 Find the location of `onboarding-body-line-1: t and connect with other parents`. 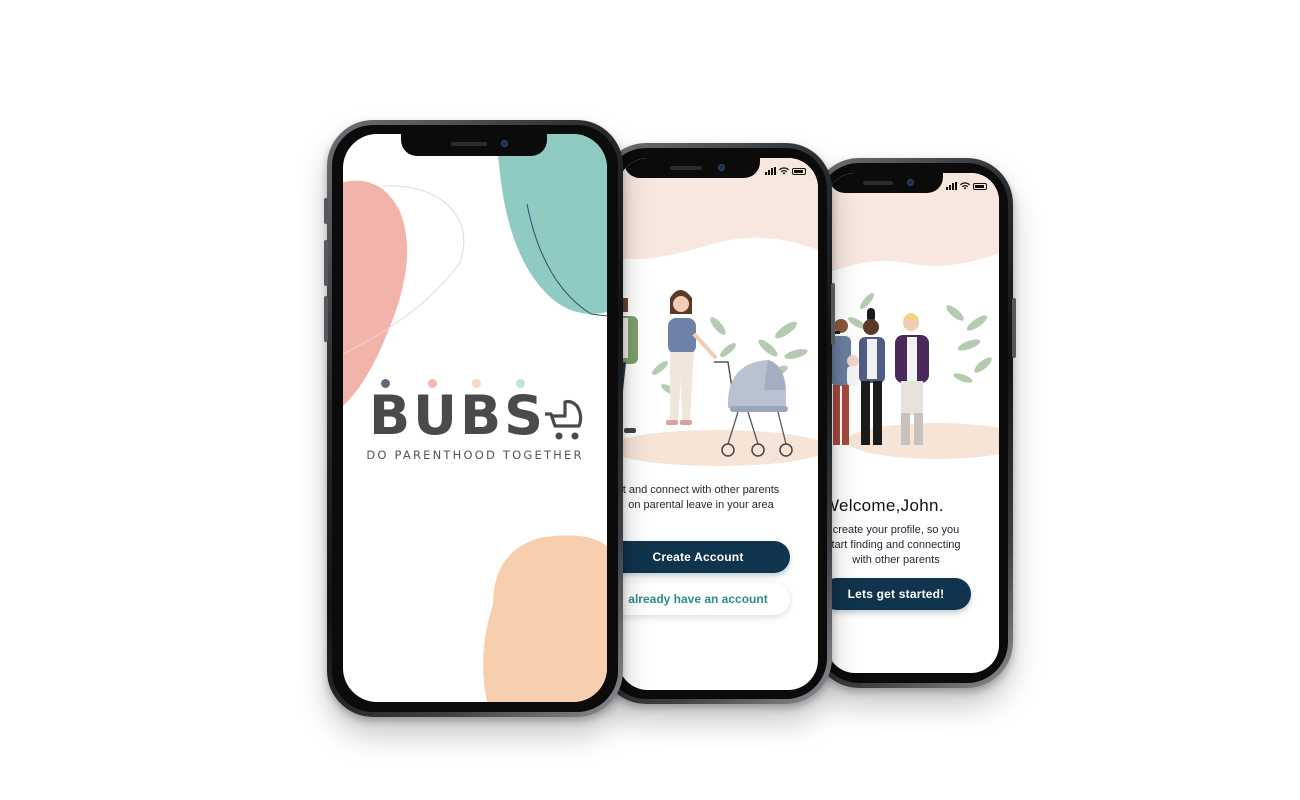

onboarding-body-line-1: t and connect with other parents is located at coordinates (701, 490).